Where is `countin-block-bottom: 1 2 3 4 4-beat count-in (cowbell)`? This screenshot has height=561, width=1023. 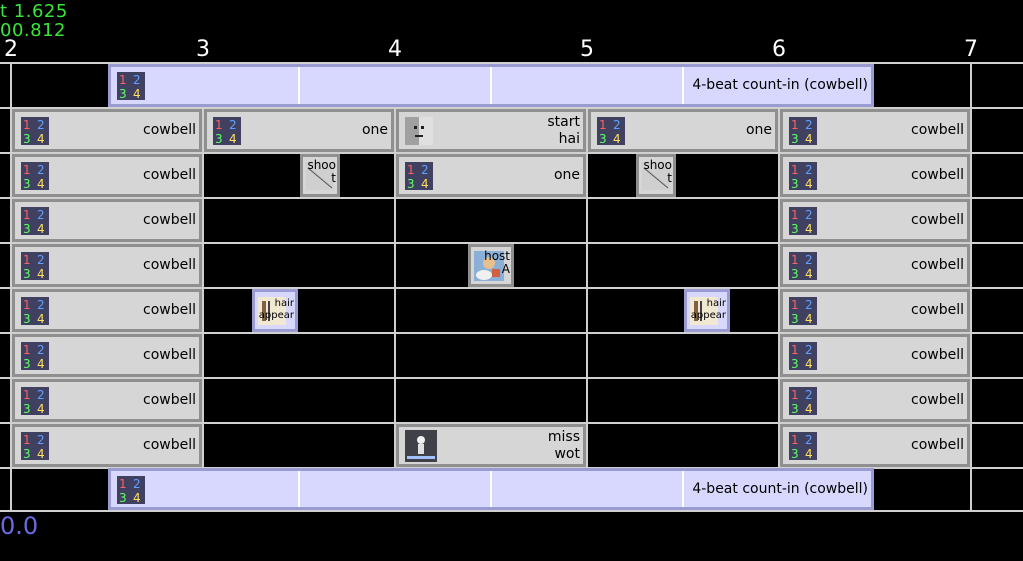
countin-block-bottom: 1 2 3 4 4-beat count-in (cowbell) is located at coordinates (491, 489).